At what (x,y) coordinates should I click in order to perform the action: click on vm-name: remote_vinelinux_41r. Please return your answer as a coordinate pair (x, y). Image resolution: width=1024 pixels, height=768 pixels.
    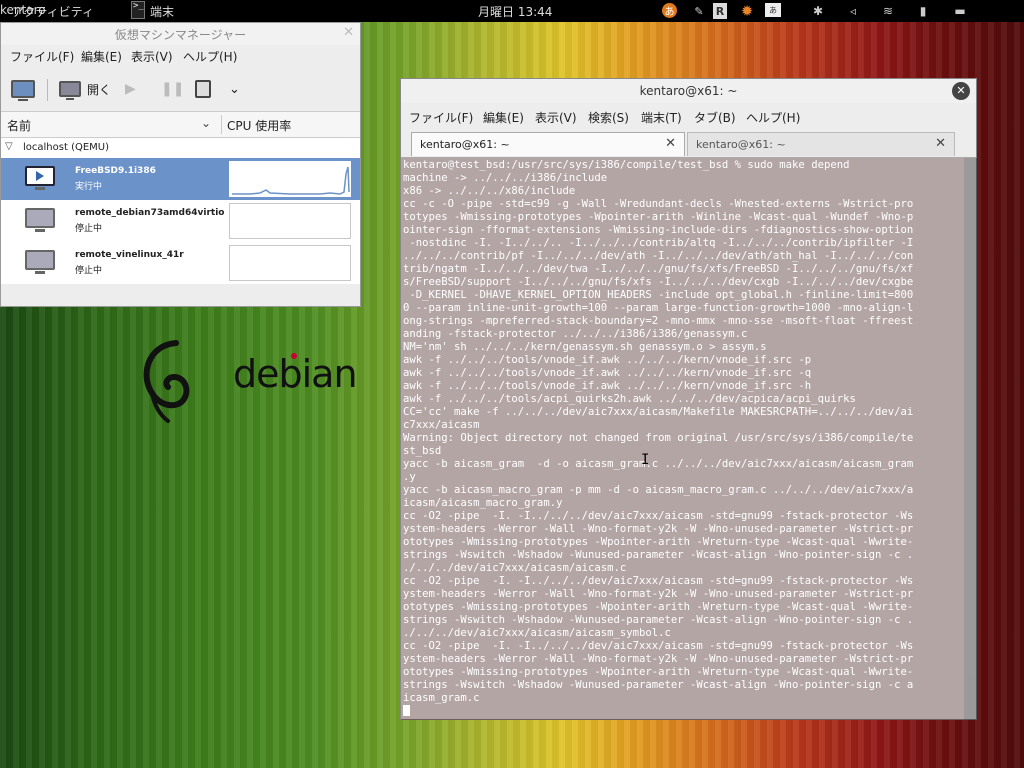
    Looking at the image, I should click on (129, 255).